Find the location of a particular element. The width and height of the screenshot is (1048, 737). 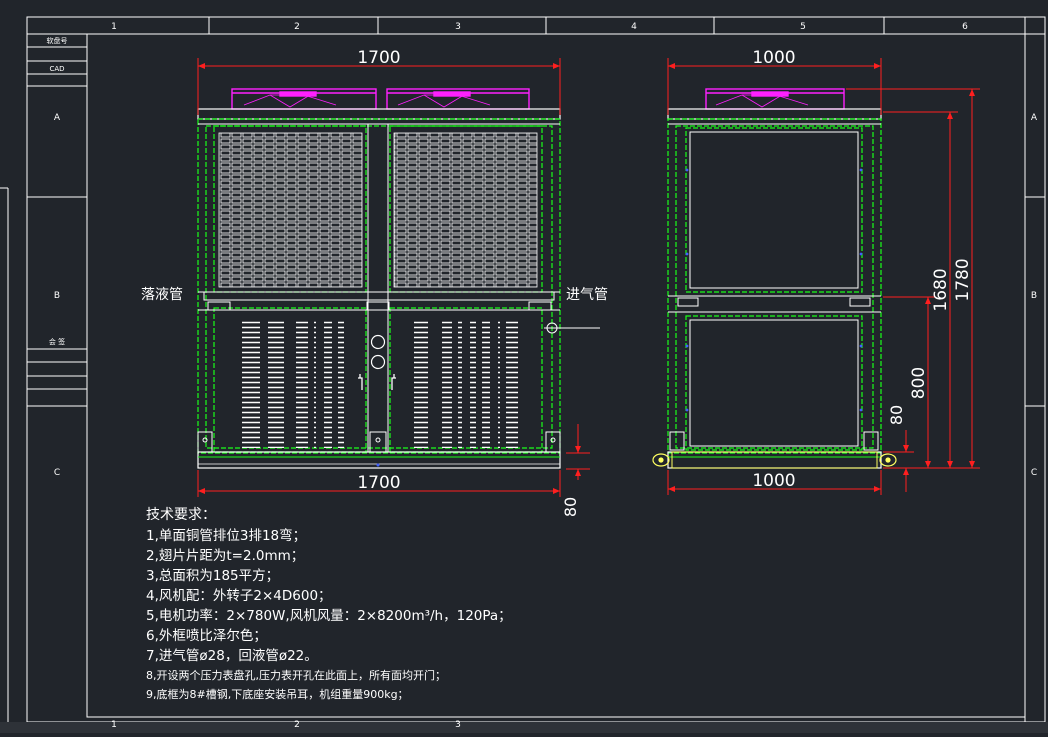

side-lifting-lugs is located at coordinates (774, 460).